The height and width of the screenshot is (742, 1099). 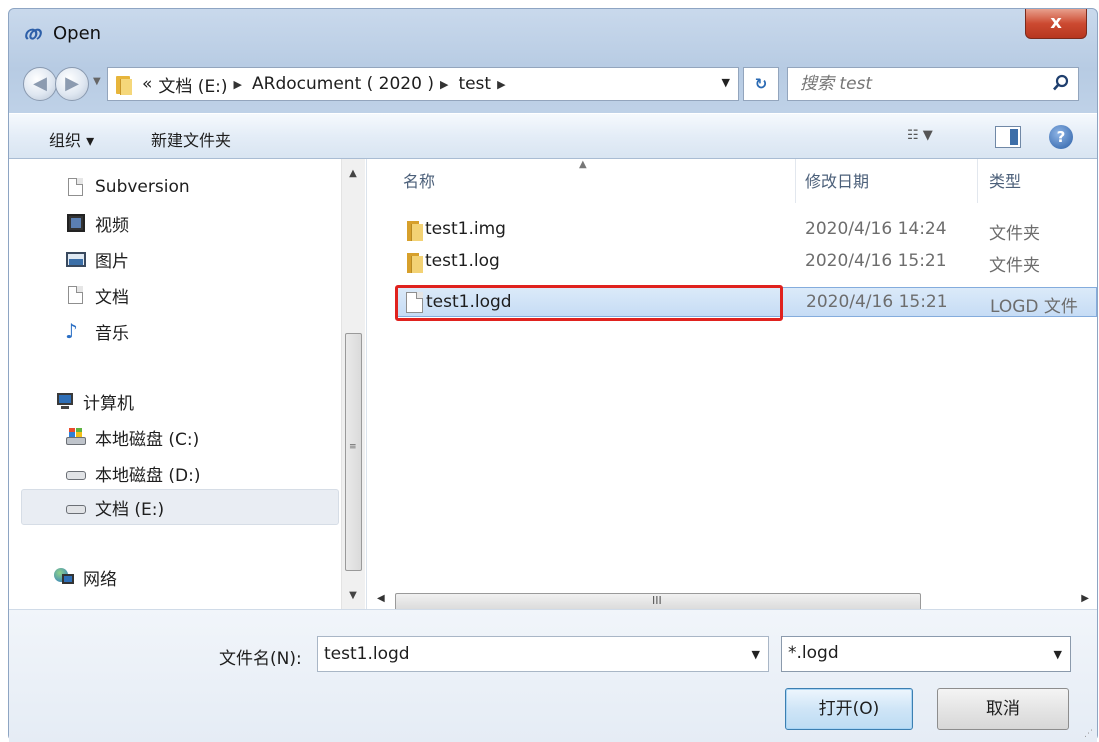 I want to click on arrow-left-icon: ◀, so click(x=40, y=83).